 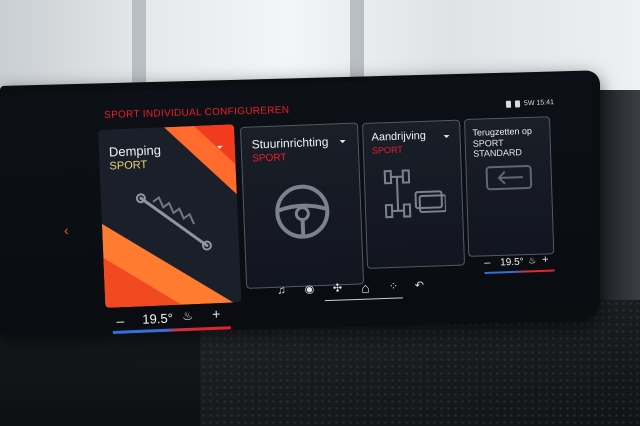 What do you see at coordinates (393, 286) in the screenshot?
I see `apps-icon: ⁘` at bounding box center [393, 286].